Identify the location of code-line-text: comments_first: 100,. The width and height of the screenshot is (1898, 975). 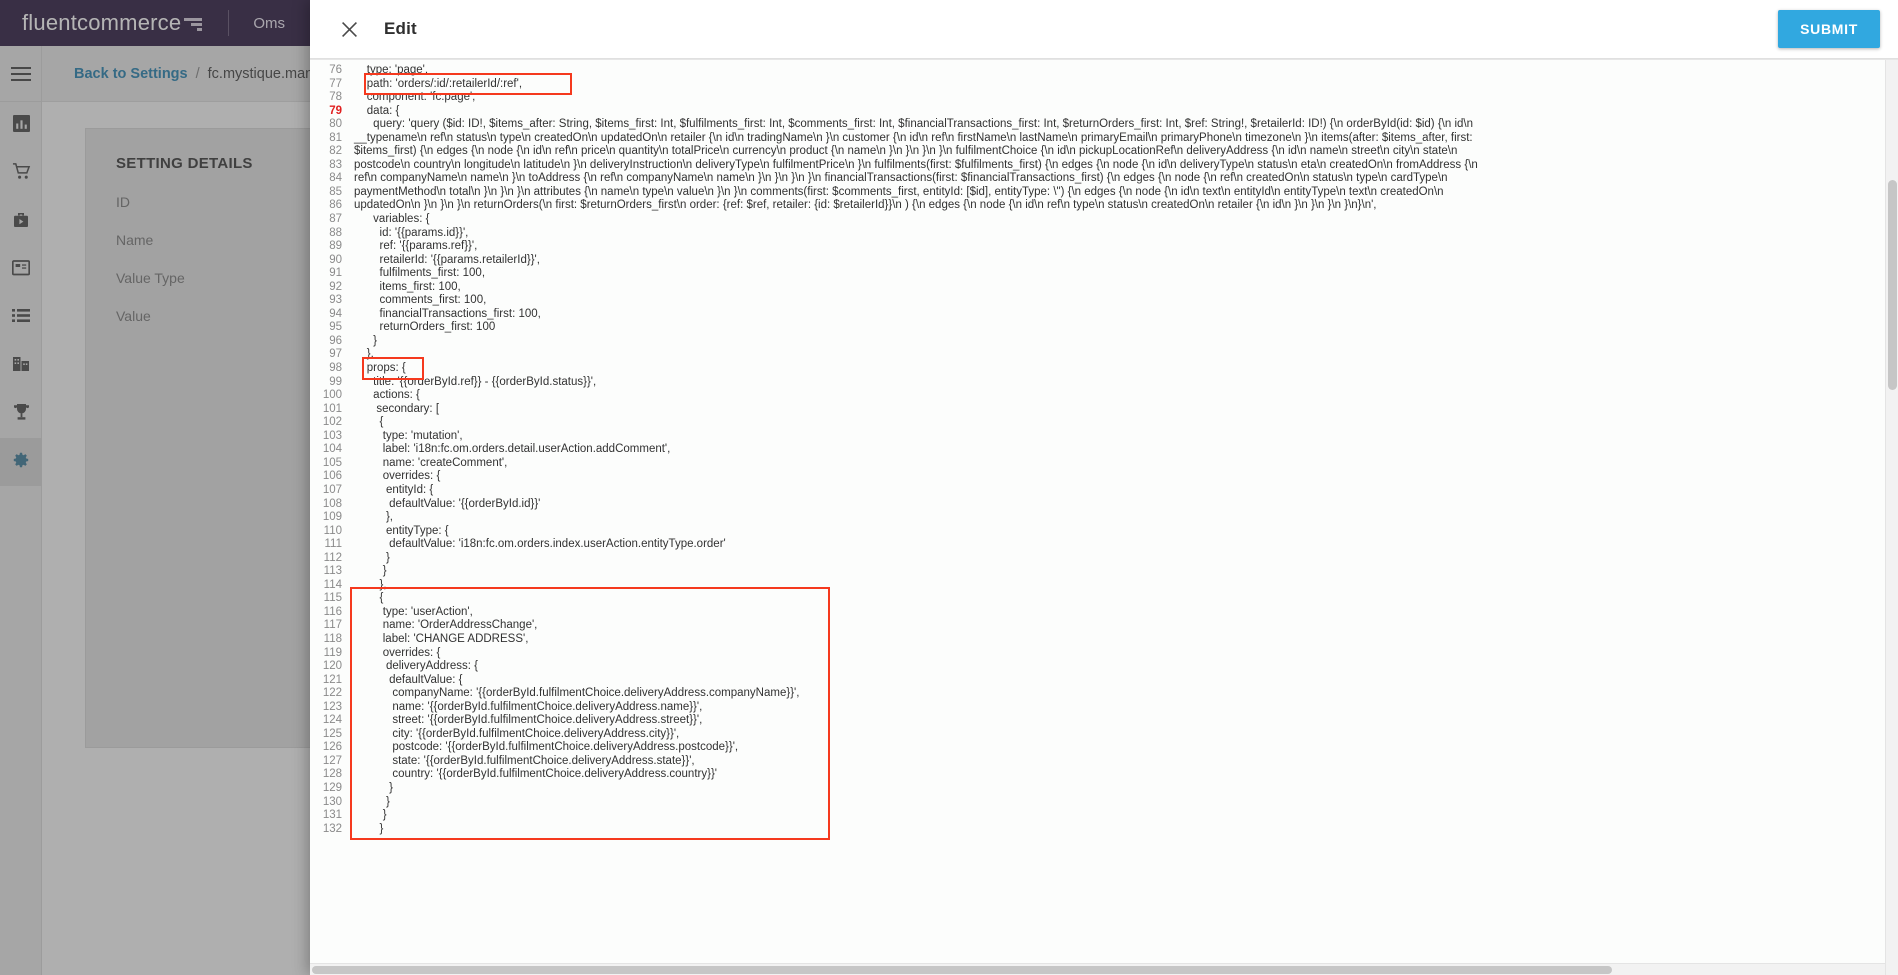
(1126, 301).